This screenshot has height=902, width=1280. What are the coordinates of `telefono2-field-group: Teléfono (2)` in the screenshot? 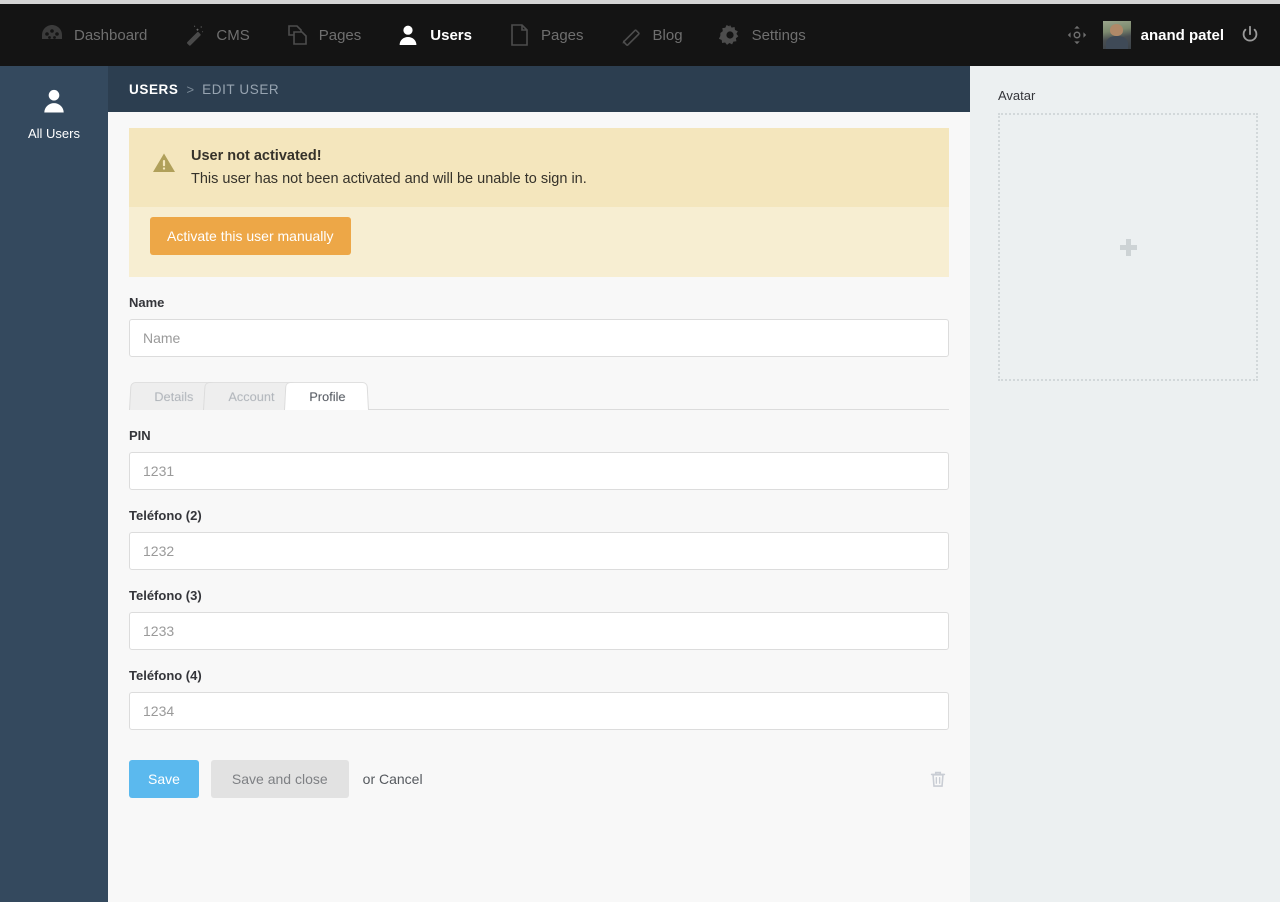 It's located at (539, 539).